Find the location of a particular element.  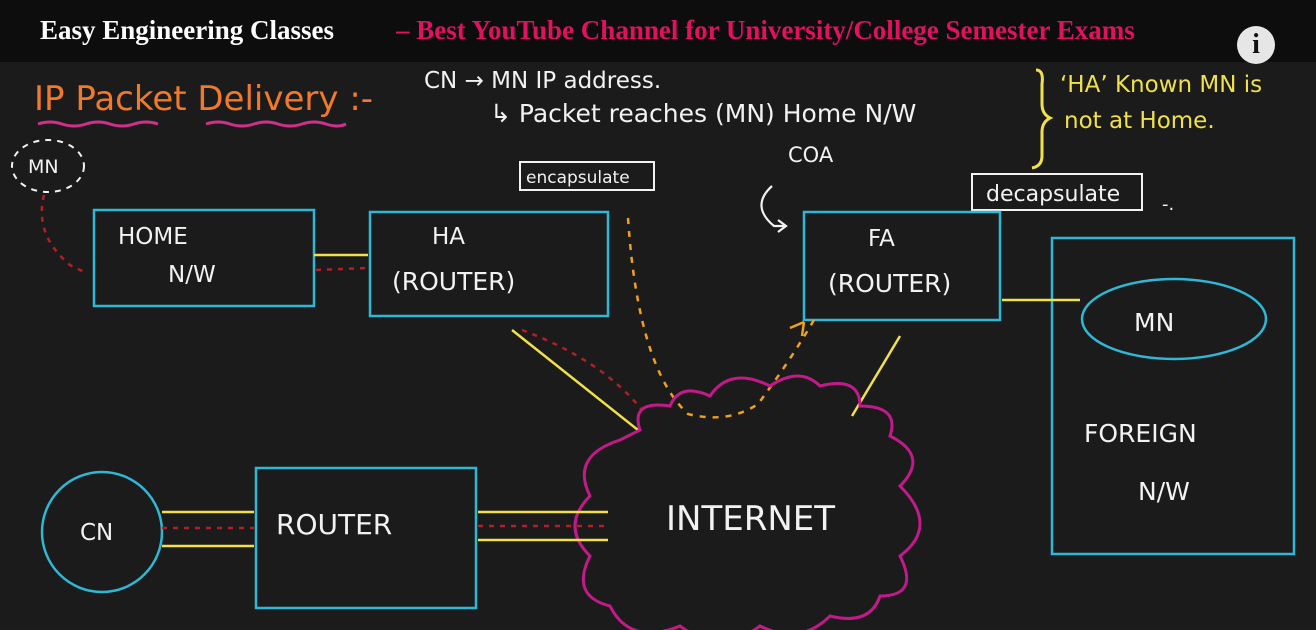

encapsulate-label: encapsulate is located at coordinates (578, 178).